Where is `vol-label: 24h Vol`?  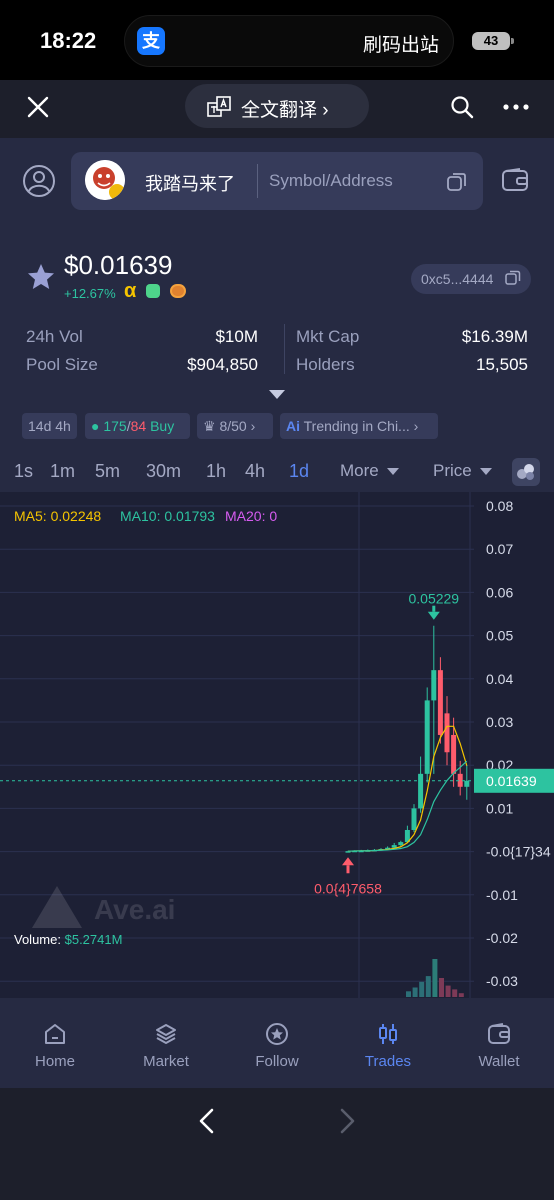
vol-label: 24h Vol is located at coordinates (54, 336).